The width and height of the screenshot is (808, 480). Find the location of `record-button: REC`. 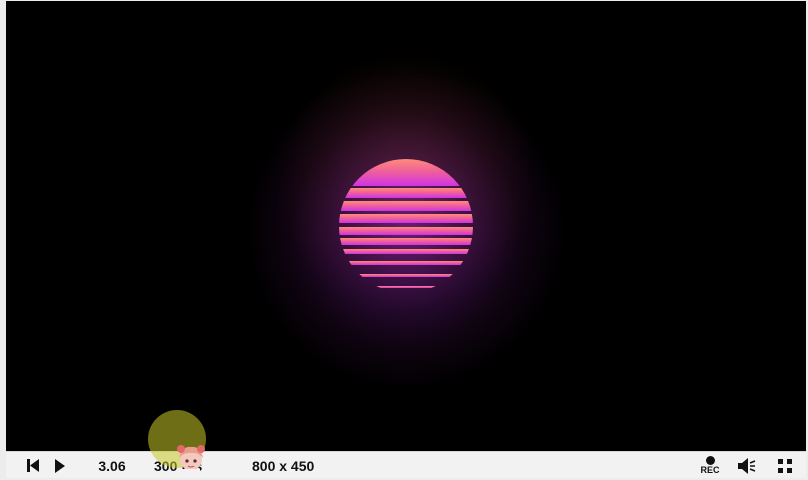

record-button: REC is located at coordinates (710, 465).